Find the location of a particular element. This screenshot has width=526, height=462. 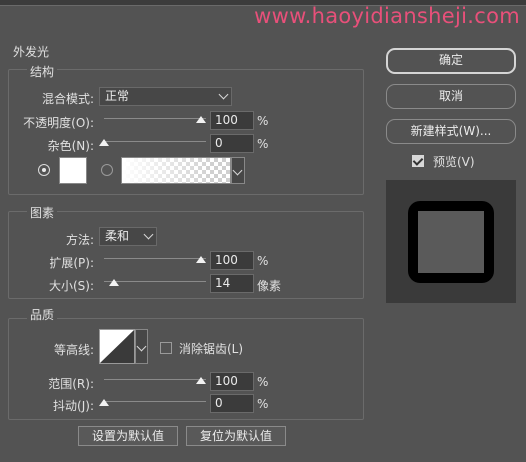

reset-default-button: 复位为默认值 is located at coordinates (236, 436).